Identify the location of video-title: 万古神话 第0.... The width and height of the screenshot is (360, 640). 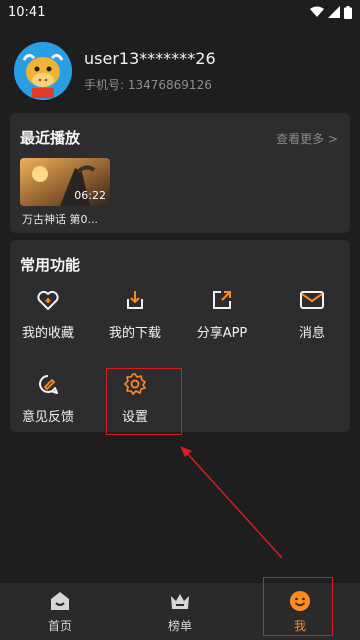
(67, 219).